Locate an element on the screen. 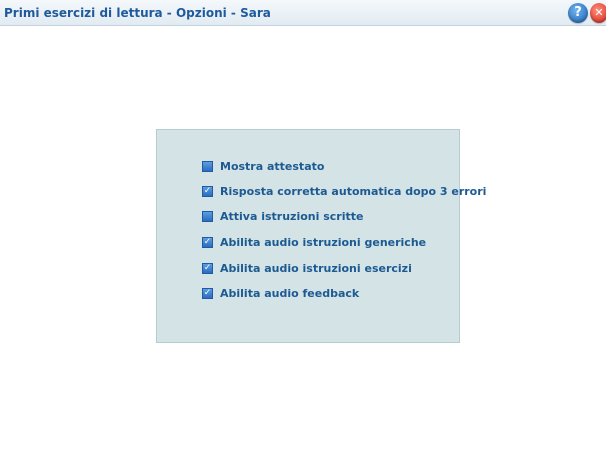  option-audio-istruzioni-esercizi: ✓ Abilita audio istruzioni esercizi is located at coordinates (307, 268).